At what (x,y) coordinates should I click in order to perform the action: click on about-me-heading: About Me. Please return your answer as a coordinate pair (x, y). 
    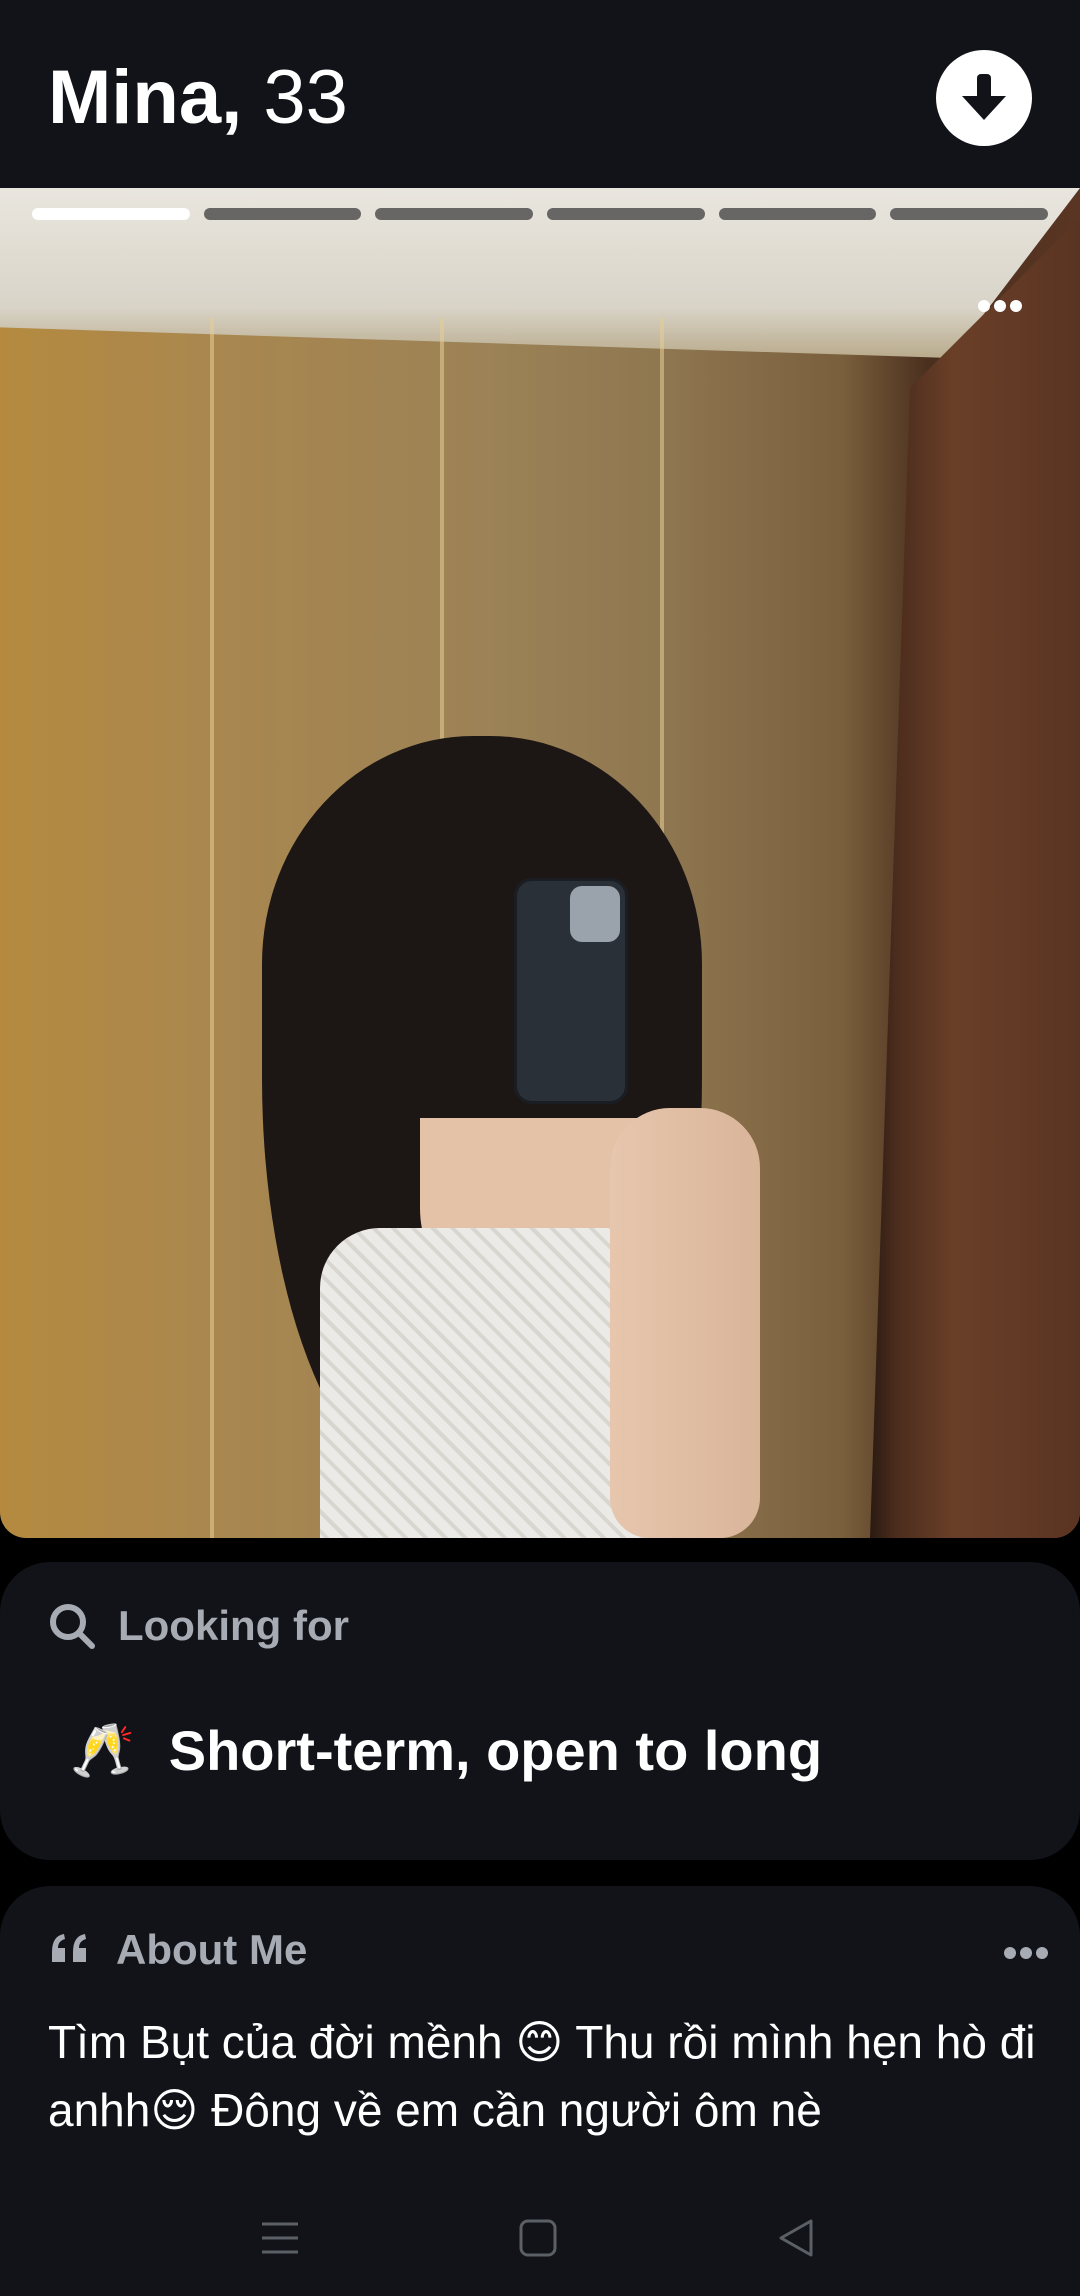
    Looking at the image, I should click on (212, 1949).